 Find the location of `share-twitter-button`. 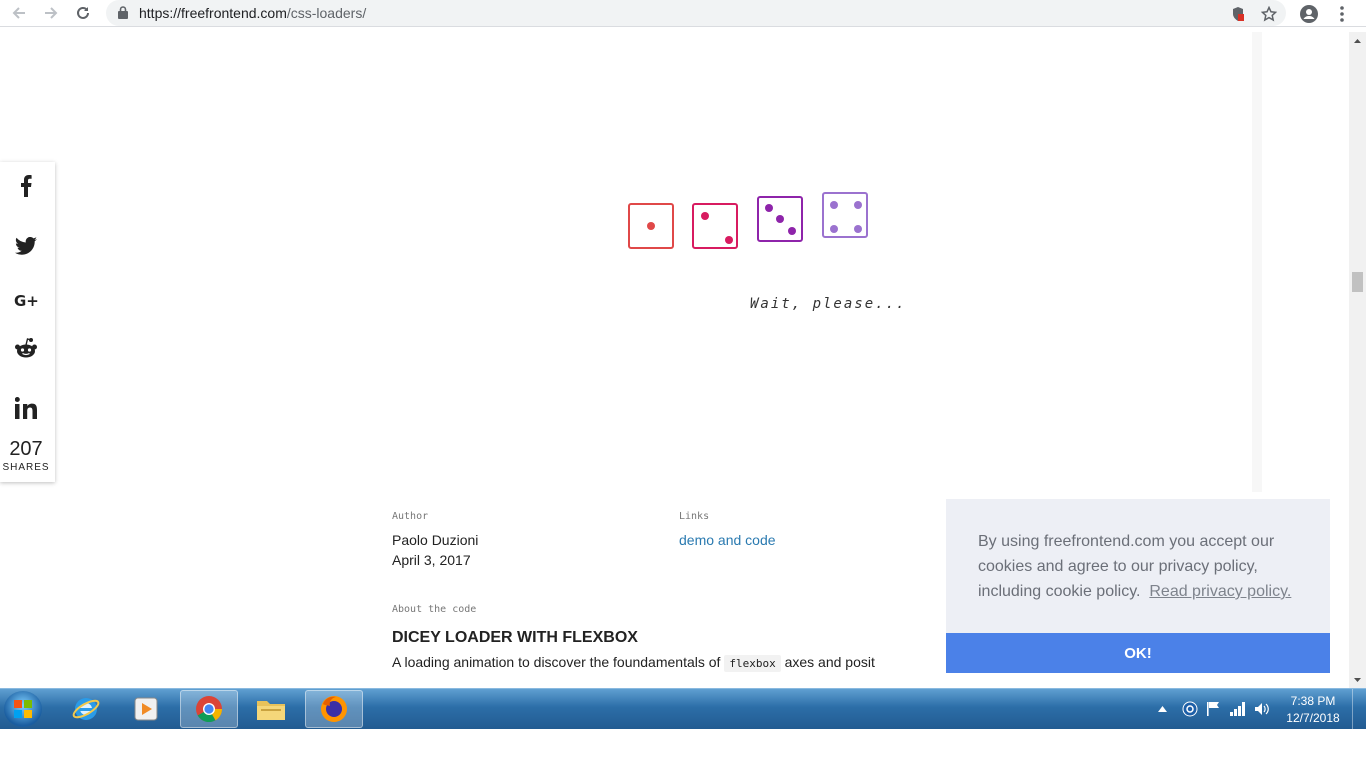

share-twitter-button is located at coordinates (26, 246).